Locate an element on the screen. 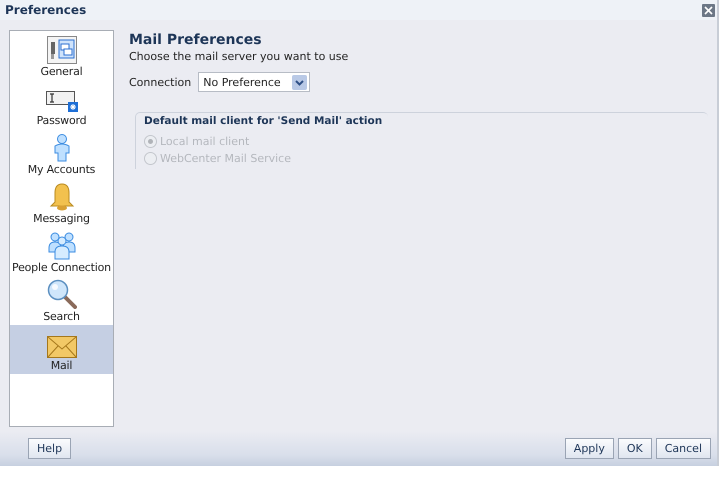  sidebar-item: Messaging is located at coordinates (61, 202).